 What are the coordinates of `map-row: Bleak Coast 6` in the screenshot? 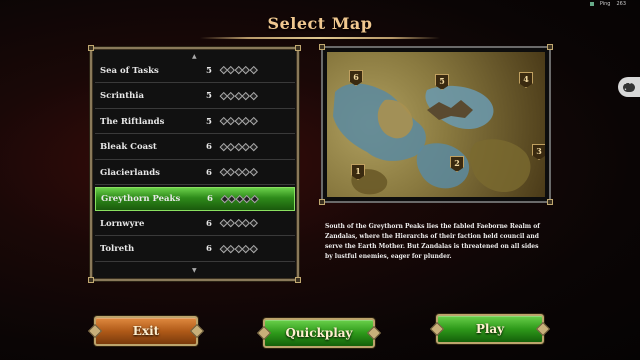 It's located at (195, 148).